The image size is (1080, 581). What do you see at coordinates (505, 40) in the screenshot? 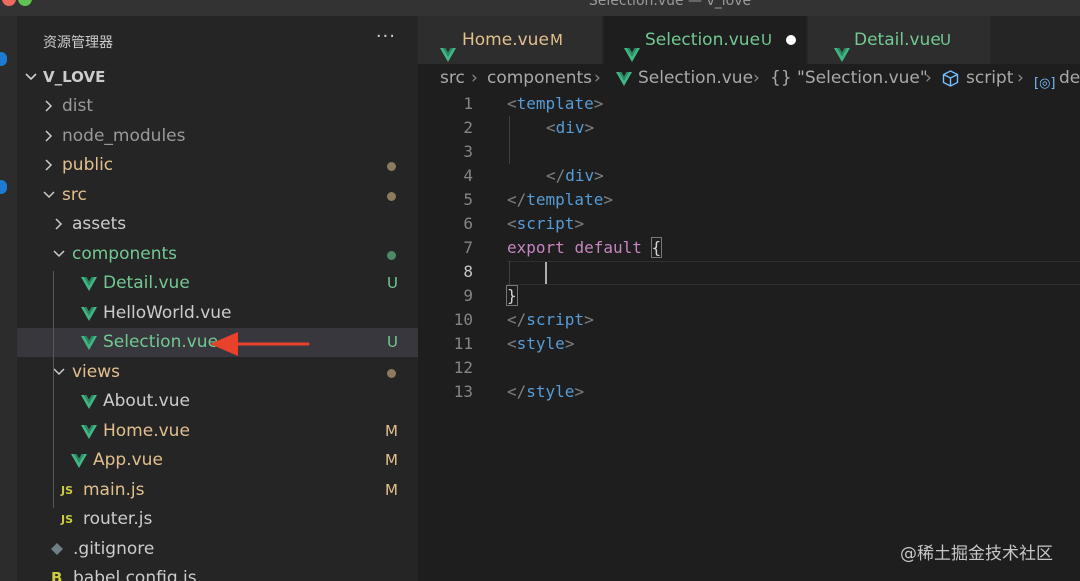
I see `tab-label: Home.vue` at bounding box center [505, 40].